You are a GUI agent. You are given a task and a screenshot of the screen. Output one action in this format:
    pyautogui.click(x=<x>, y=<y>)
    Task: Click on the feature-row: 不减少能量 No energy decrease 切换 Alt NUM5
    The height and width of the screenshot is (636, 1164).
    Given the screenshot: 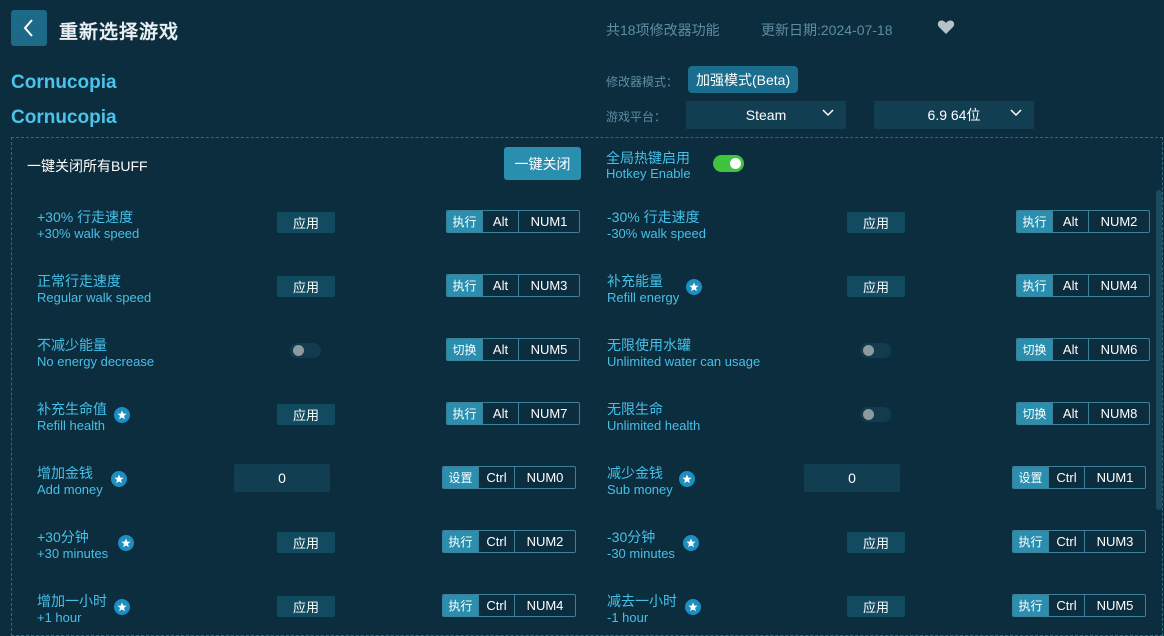 What is the action you would take?
    pyautogui.click(x=317, y=355)
    